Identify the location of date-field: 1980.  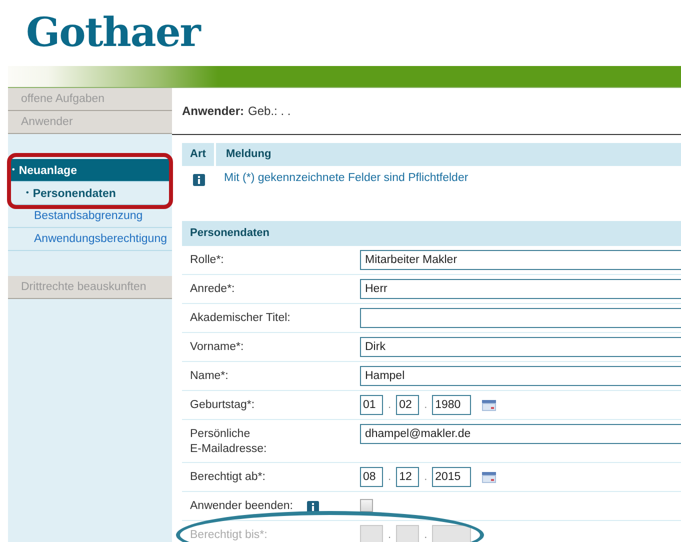
(452, 405).